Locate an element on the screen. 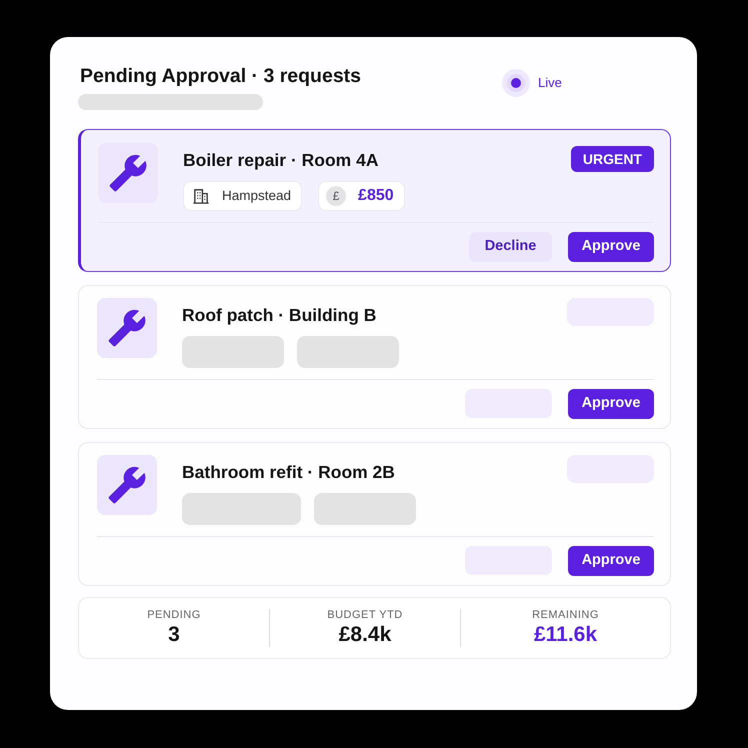 The width and height of the screenshot is (748, 748). urgent-badge: URGENT is located at coordinates (612, 159).